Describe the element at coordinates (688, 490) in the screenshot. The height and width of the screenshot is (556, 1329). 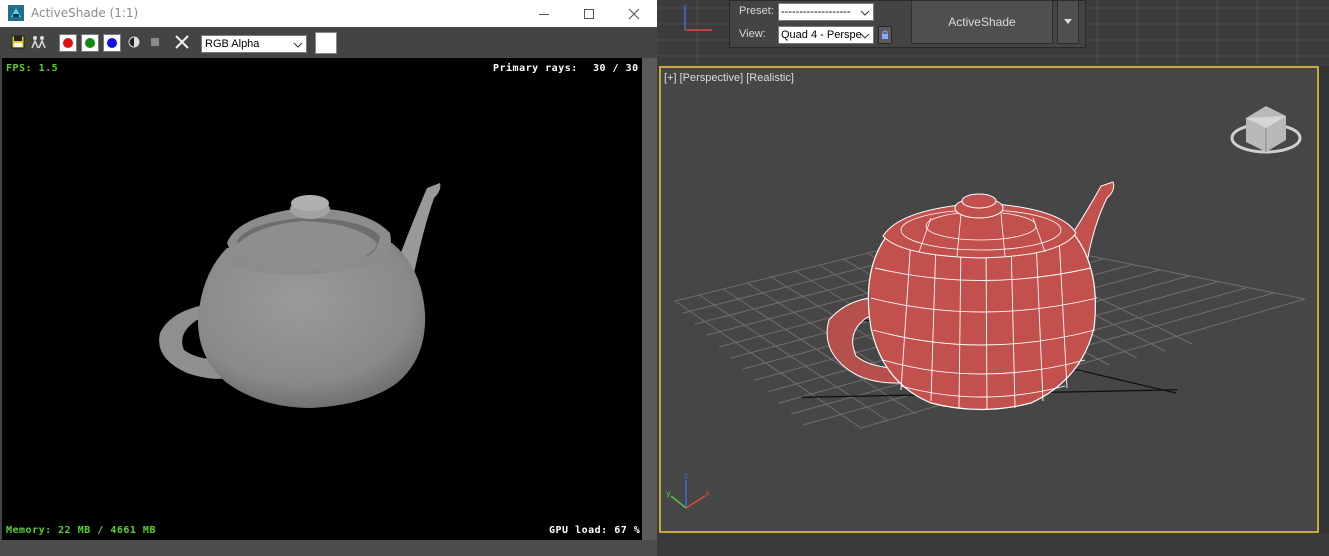
I see `axis-tripod-icon: z x y` at that location.